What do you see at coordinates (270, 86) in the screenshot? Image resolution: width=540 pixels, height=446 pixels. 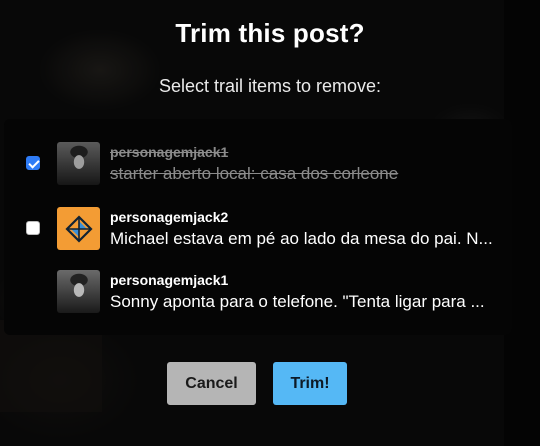 I see `dialog-subtitle: Select trail items to remove:` at bounding box center [270, 86].